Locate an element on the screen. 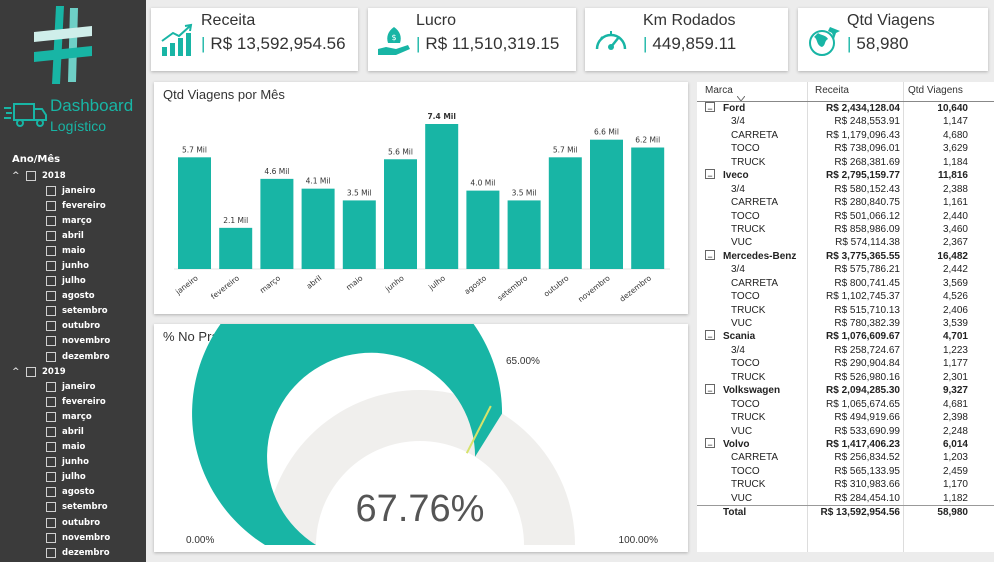 The width and height of the screenshot is (994, 562). kpi-card-viagens: Qtd Viagens | 58,980 is located at coordinates (893, 39).